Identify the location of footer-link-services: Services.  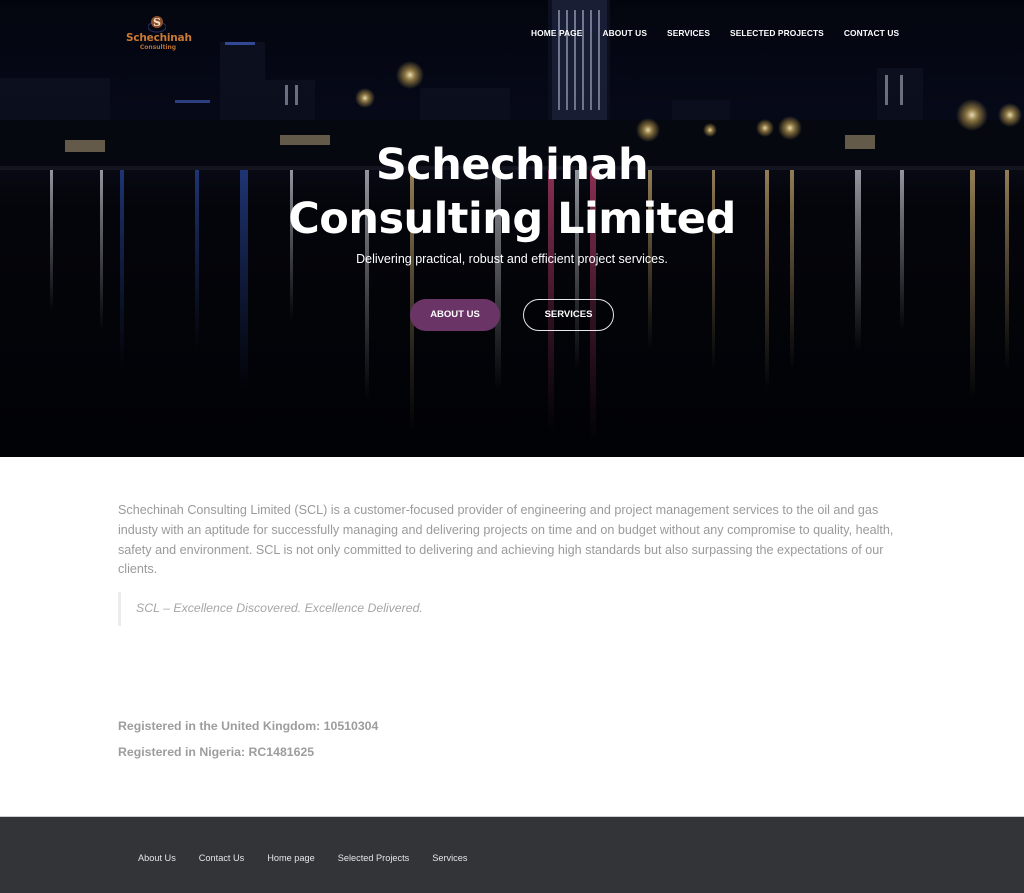
(449, 858).